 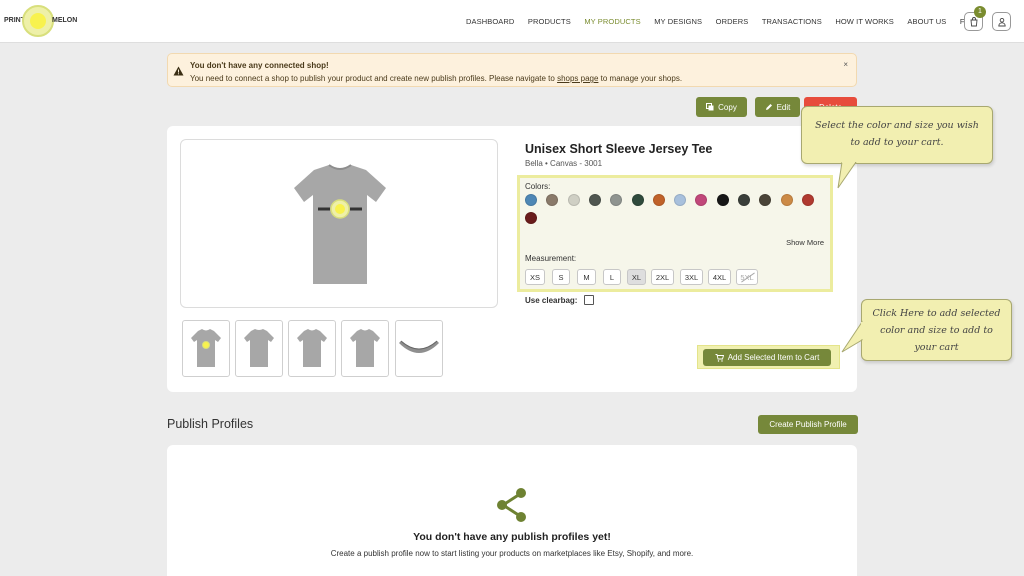 What do you see at coordinates (259, 65) in the screenshot?
I see `alert-title: You don't have any connected shop!` at bounding box center [259, 65].